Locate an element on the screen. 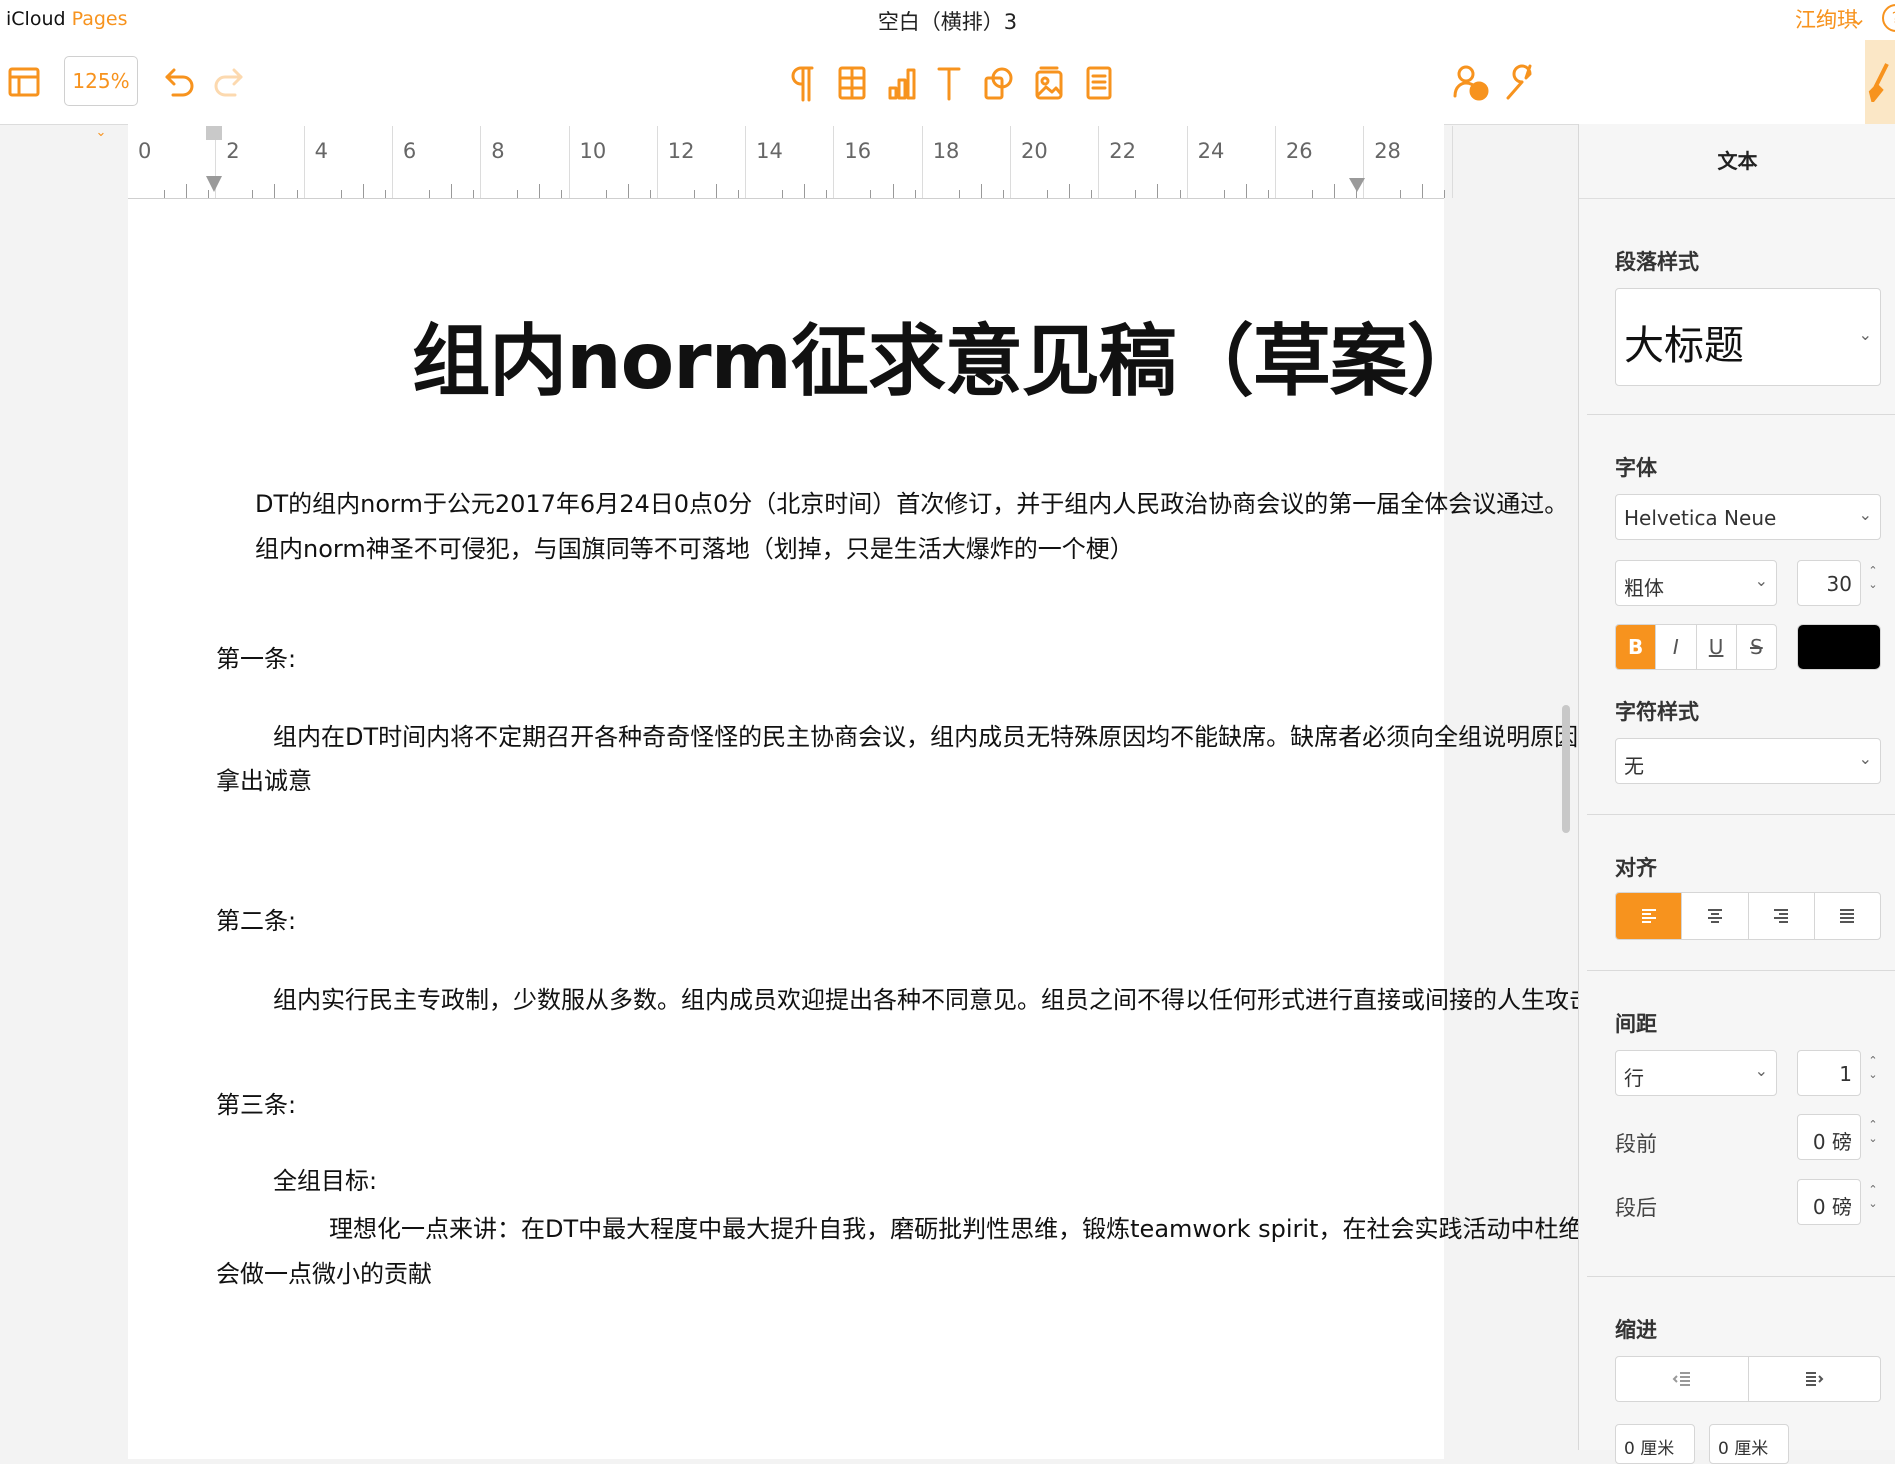  ruler-label: 16 is located at coordinates (858, 151).